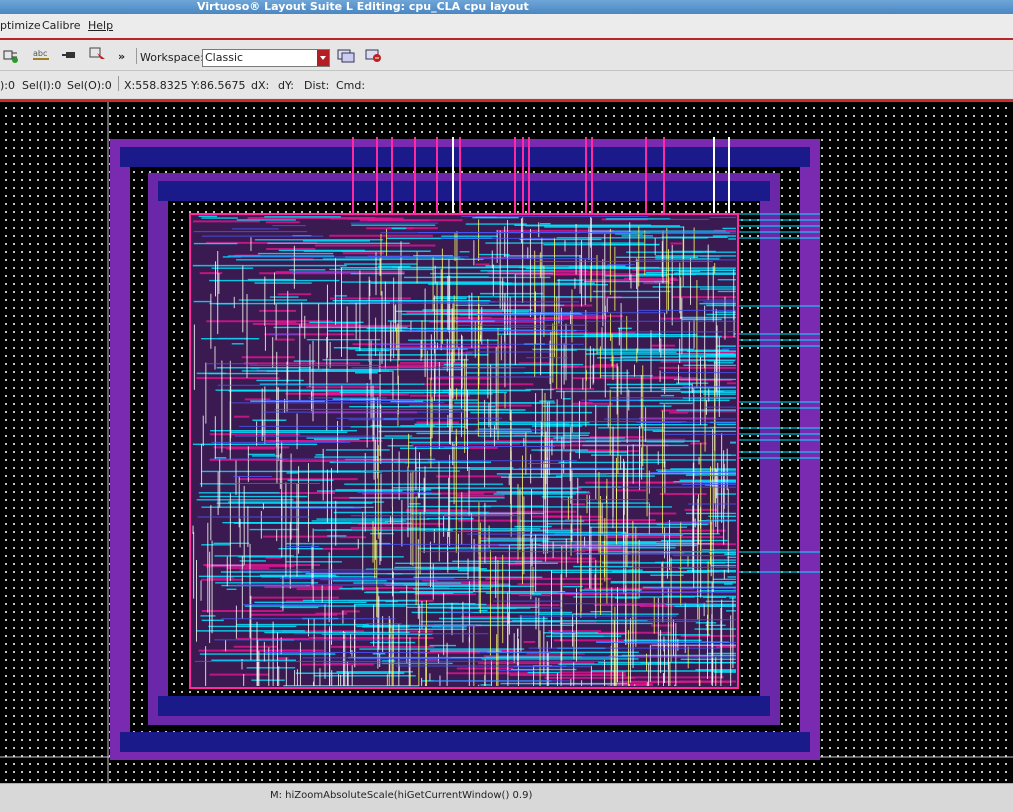 This screenshot has height=812, width=1013. I want to click on create-label-icon: abc, so click(41, 55).